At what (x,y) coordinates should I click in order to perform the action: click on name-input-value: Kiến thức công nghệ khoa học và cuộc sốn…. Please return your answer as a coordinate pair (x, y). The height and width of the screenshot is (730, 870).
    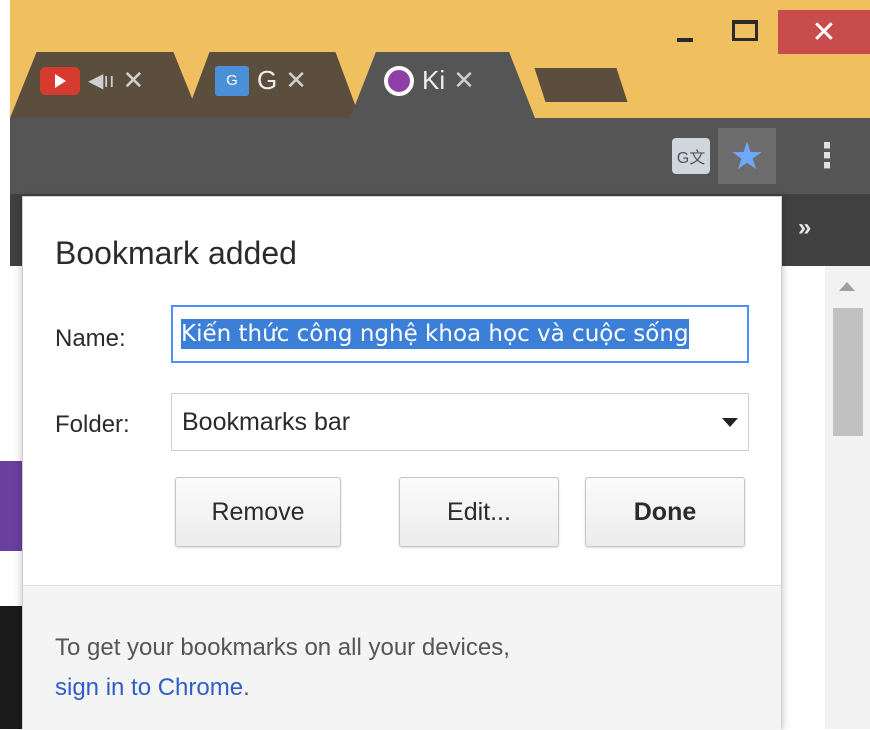
    Looking at the image, I should click on (435, 334).